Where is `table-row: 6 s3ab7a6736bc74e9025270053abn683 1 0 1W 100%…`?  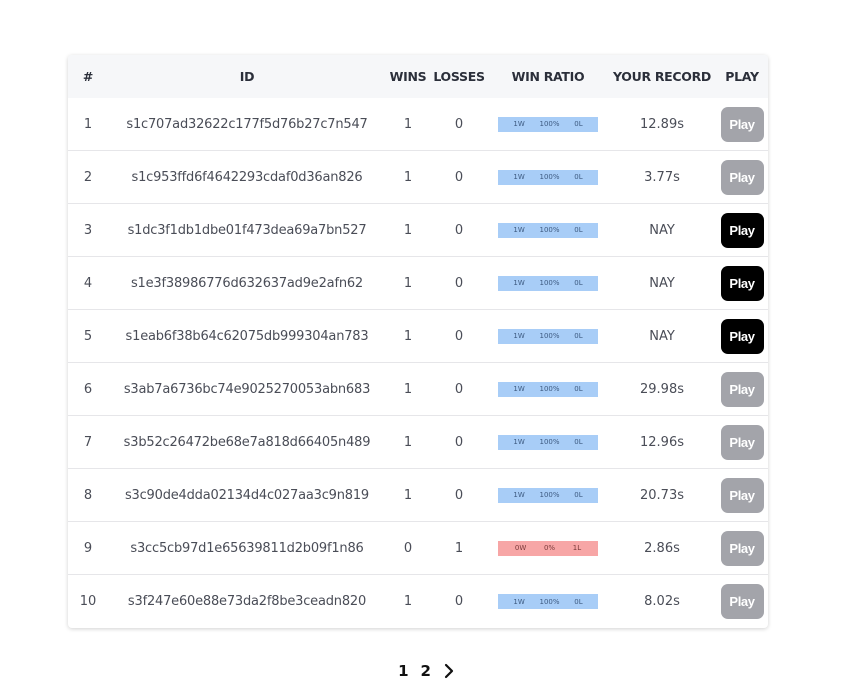
table-row: 6 s3ab7a6736bc74e9025270053abn683 1 0 1W 100%… is located at coordinates (418, 389).